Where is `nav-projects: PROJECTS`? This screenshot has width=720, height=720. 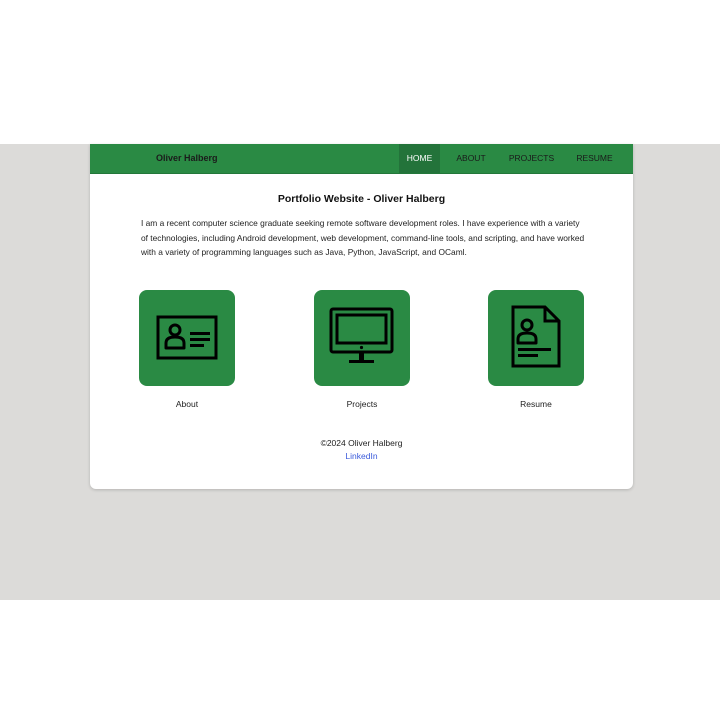
nav-projects: PROJECTS is located at coordinates (531, 158).